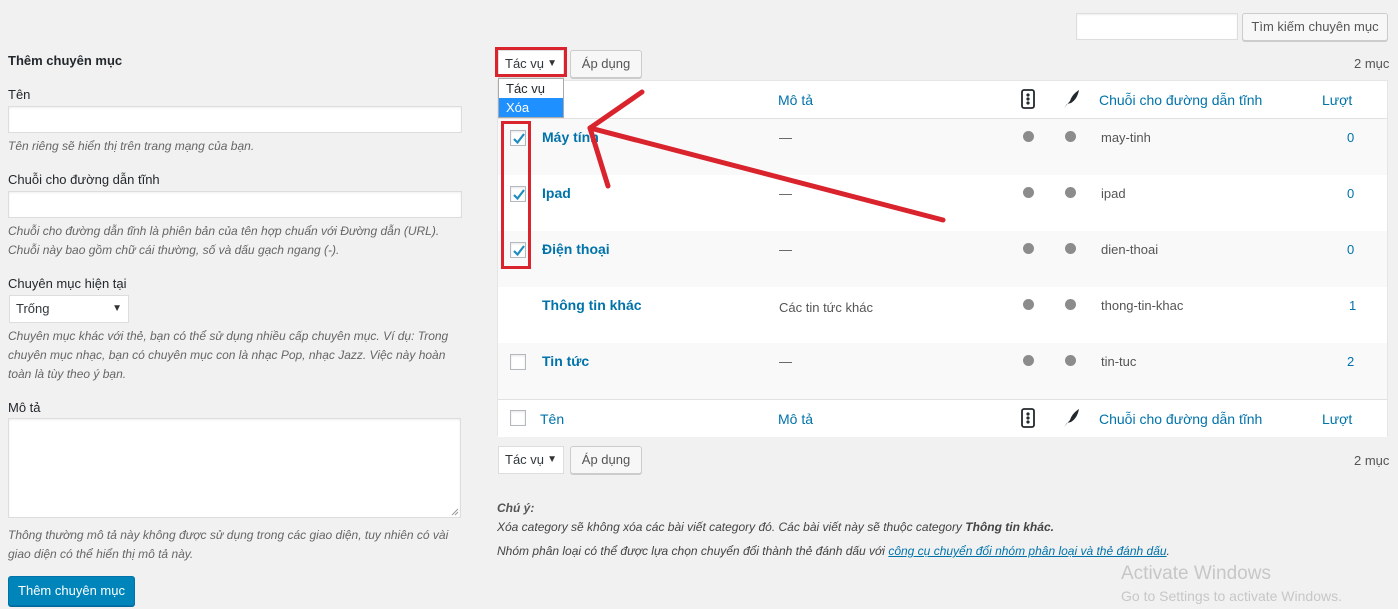  What do you see at coordinates (1119, 361) in the screenshot?
I see `category-slug: tin-tuc` at bounding box center [1119, 361].